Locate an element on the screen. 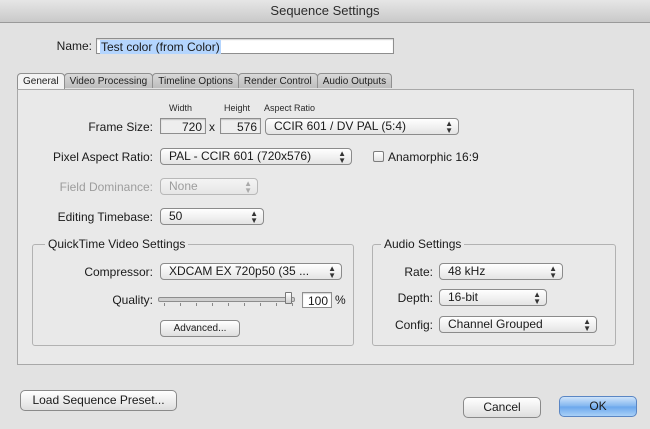  depth-popup: 16-bit ▲ ▼ is located at coordinates (493, 297).